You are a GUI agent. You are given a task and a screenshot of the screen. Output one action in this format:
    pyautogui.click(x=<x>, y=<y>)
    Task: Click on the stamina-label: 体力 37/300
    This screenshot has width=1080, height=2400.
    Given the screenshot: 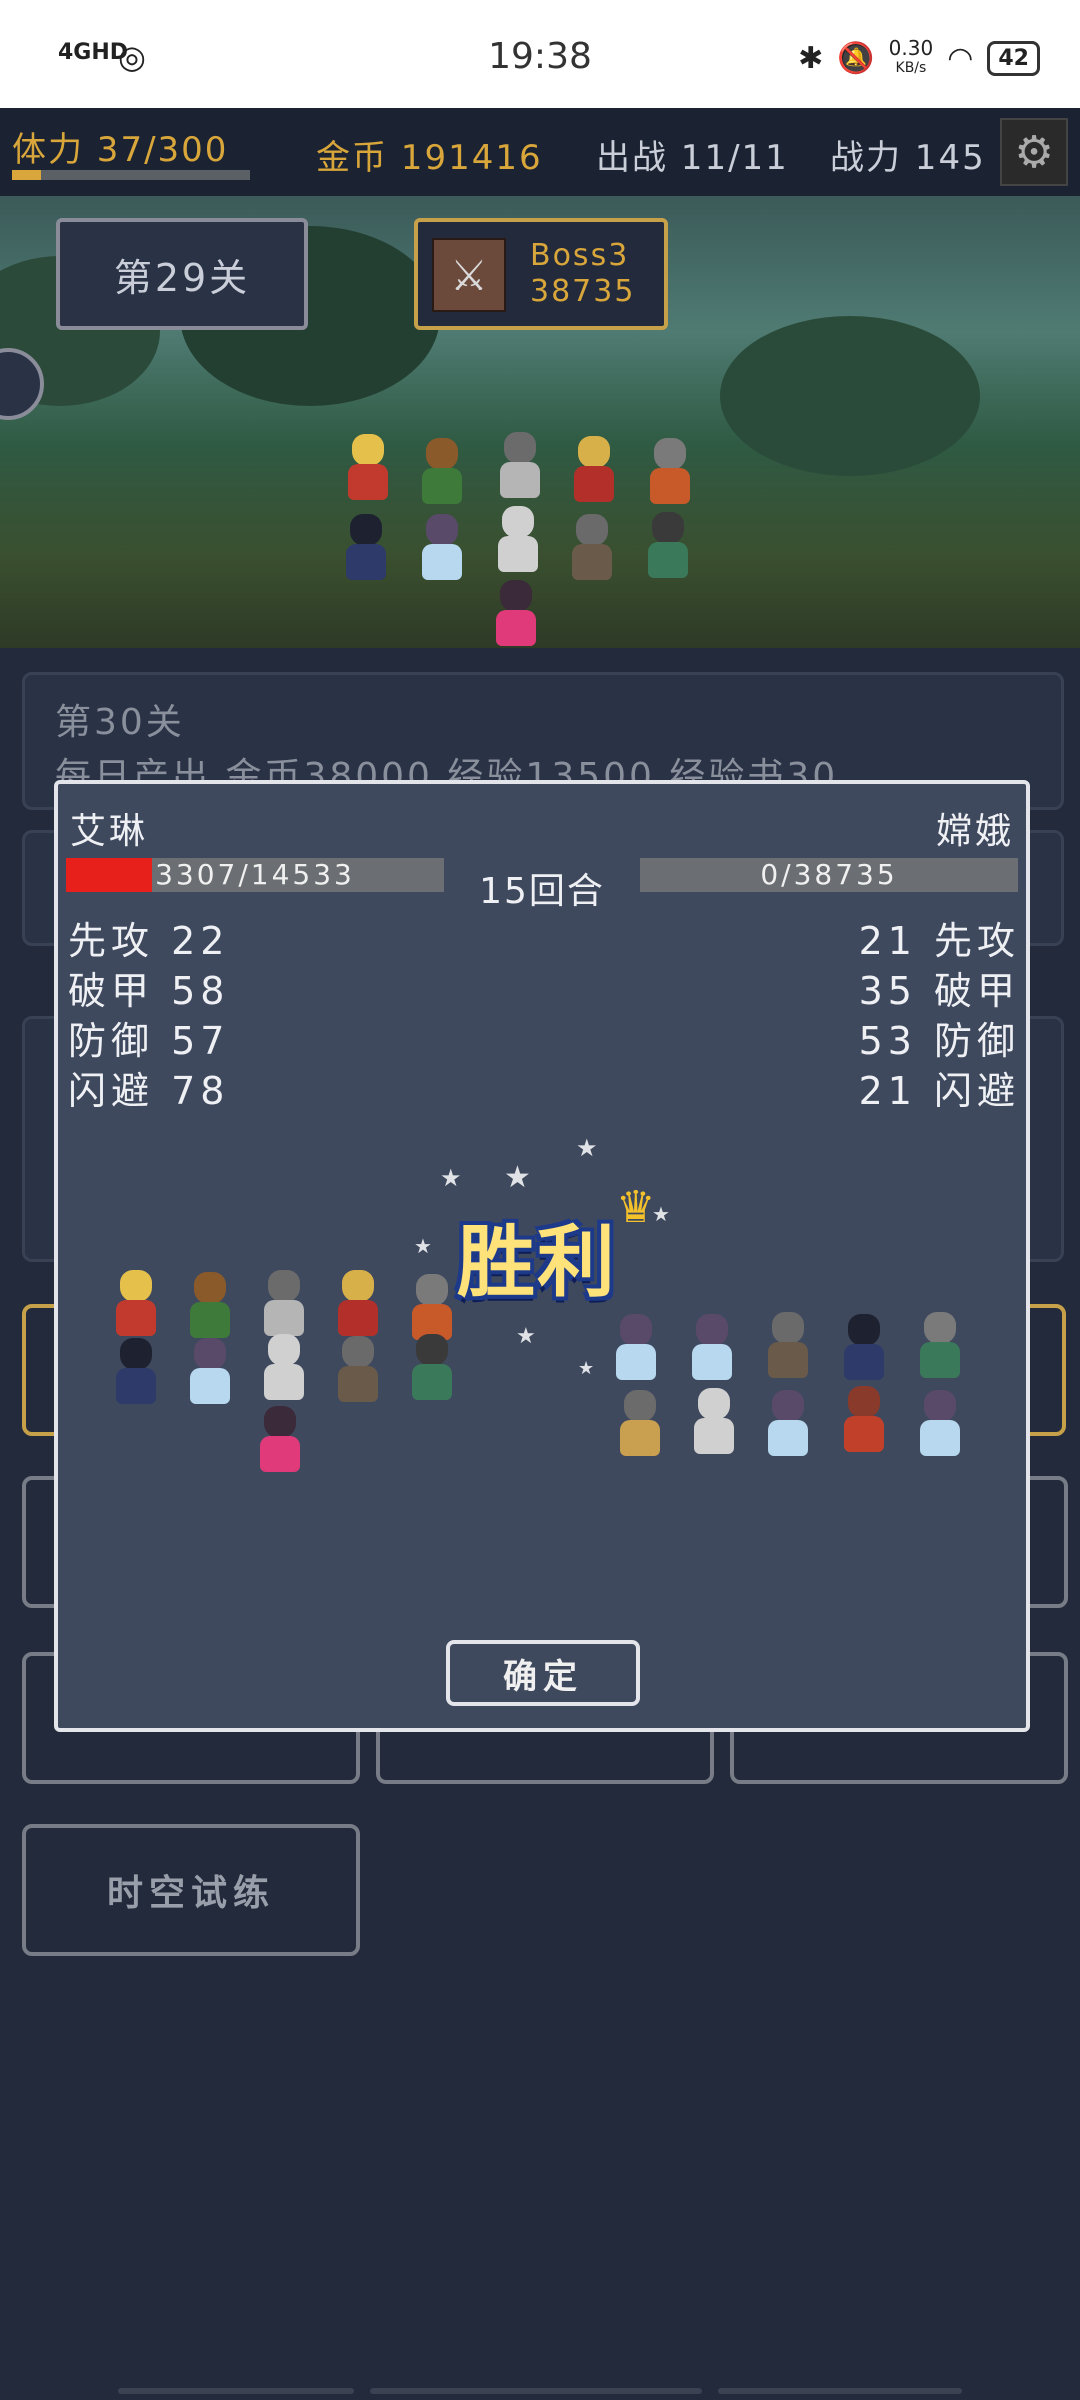 What is the action you would take?
    pyautogui.click(x=120, y=150)
    